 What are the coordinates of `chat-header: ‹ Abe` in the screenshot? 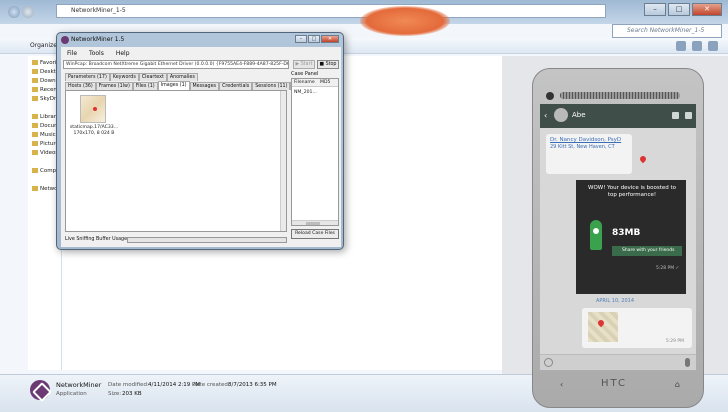 It's located at (618, 116).